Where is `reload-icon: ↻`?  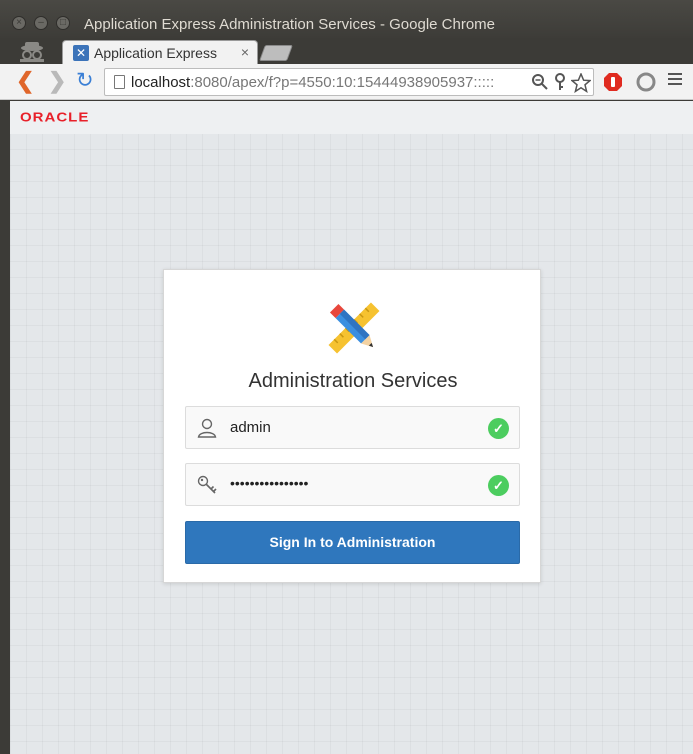
reload-icon: ↻ is located at coordinates (85, 81).